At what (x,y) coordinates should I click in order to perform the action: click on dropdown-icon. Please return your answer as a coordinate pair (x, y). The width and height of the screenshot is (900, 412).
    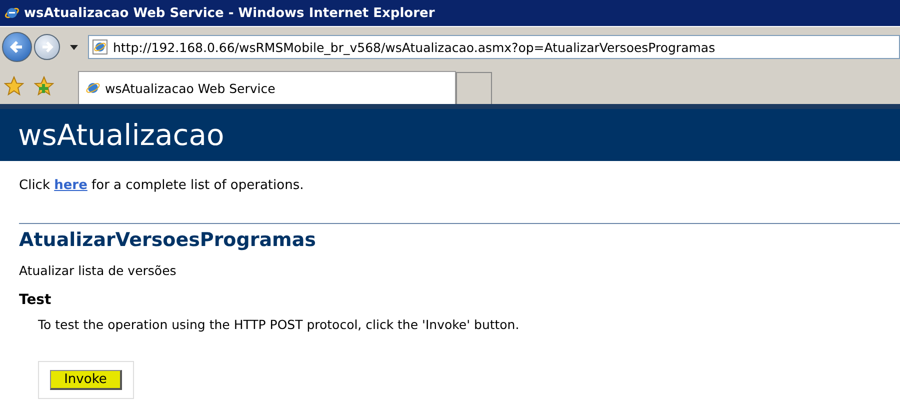
    Looking at the image, I should click on (74, 47).